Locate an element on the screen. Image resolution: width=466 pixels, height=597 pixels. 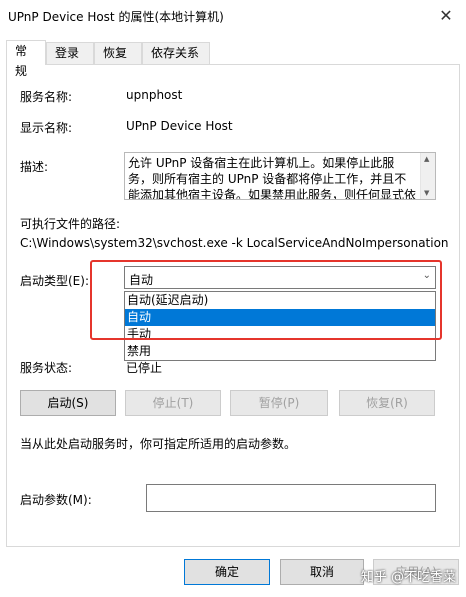
tab-strip: 常规 登录 恢复 依存关系 is located at coordinates (233, 59).